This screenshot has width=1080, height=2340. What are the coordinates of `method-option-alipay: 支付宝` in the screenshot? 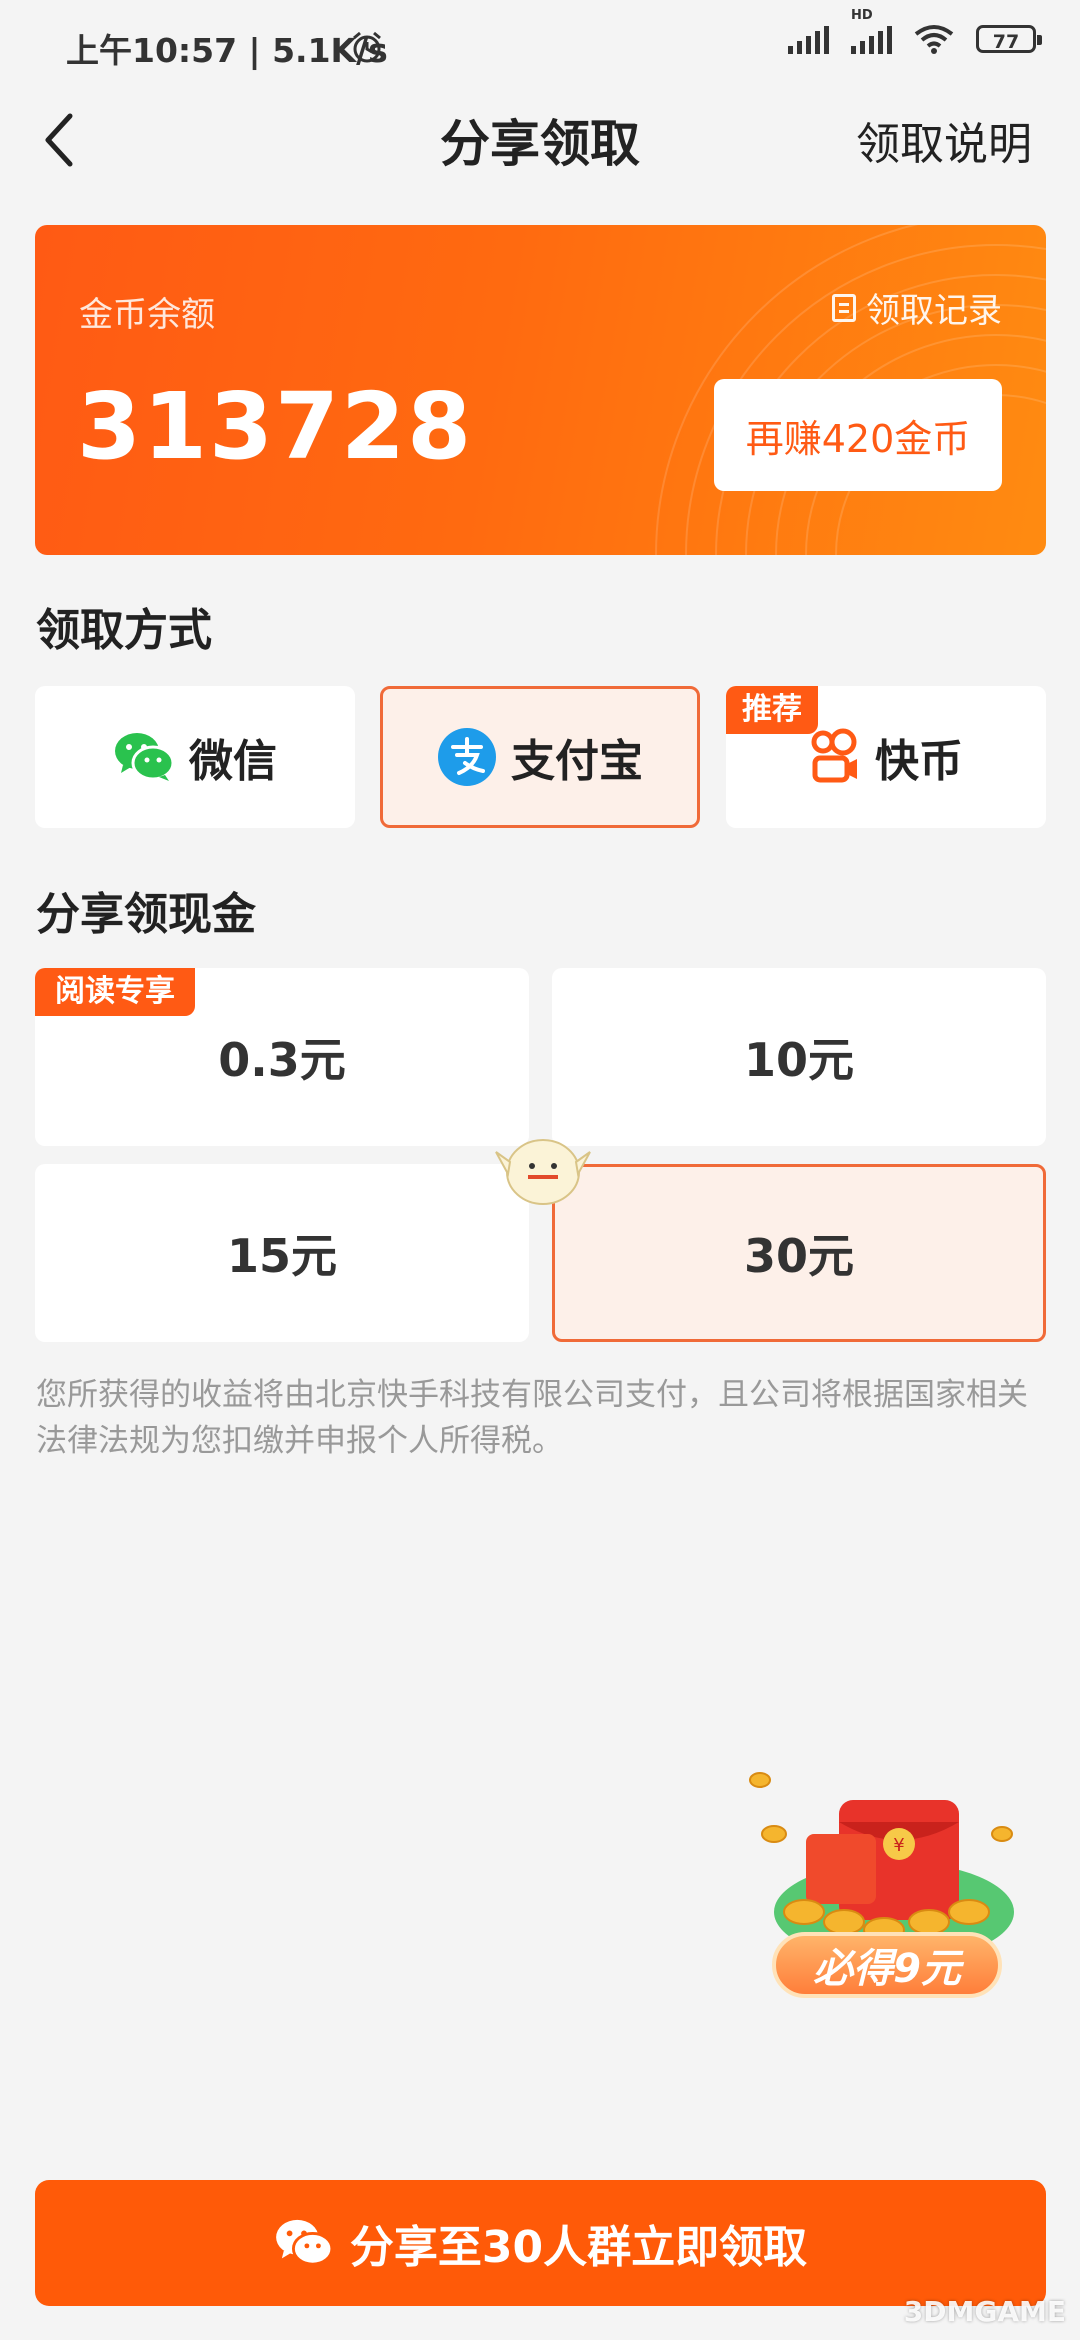 It's located at (540, 757).